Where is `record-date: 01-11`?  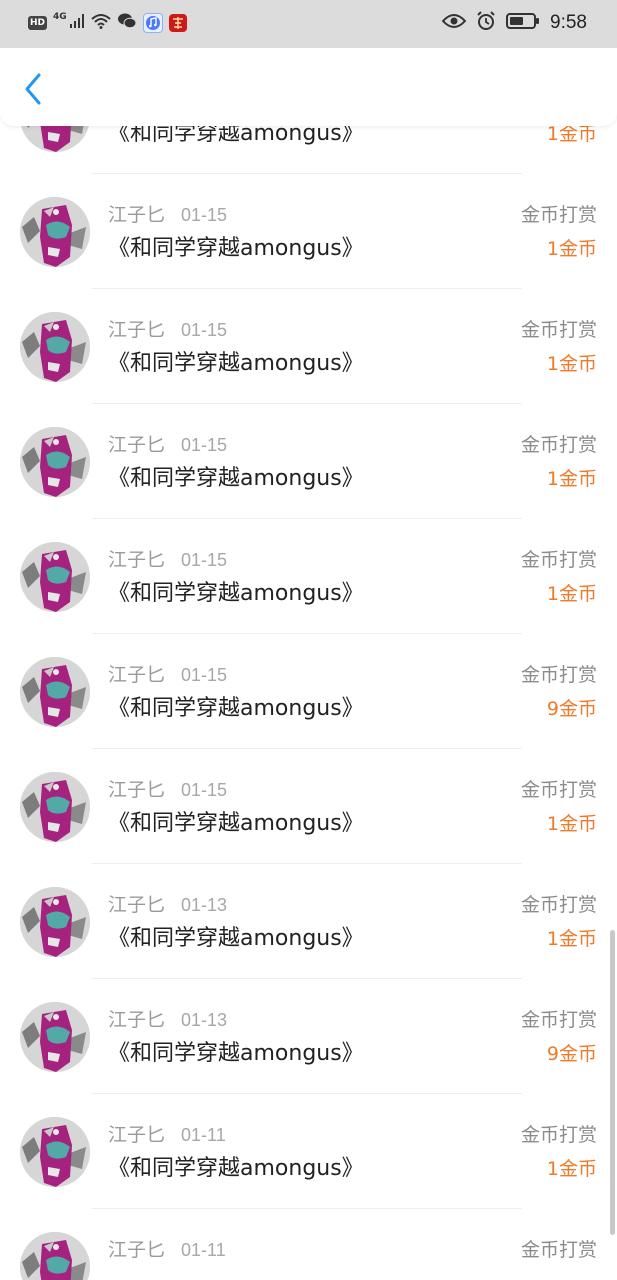 record-date: 01-11 is located at coordinates (203, 1250).